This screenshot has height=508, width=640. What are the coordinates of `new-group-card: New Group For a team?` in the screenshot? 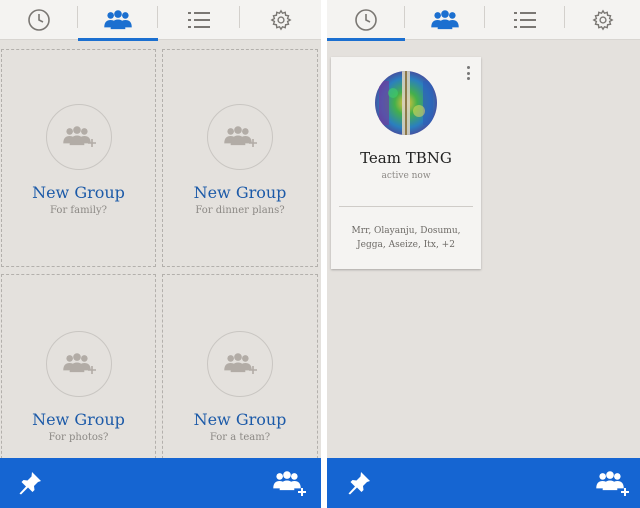 It's located at (240, 369).